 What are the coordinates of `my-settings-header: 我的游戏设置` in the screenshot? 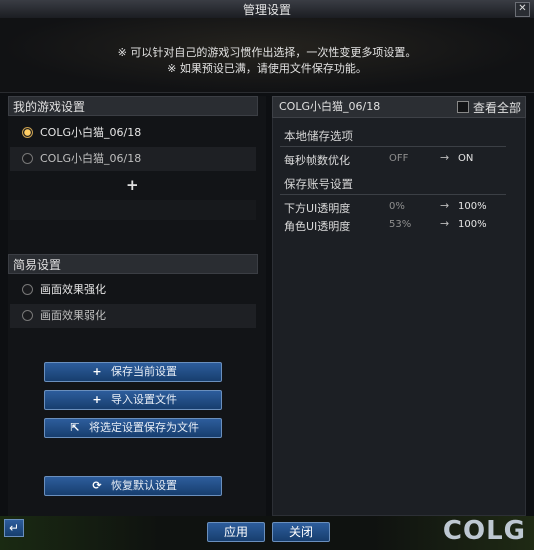 It's located at (133, 106).